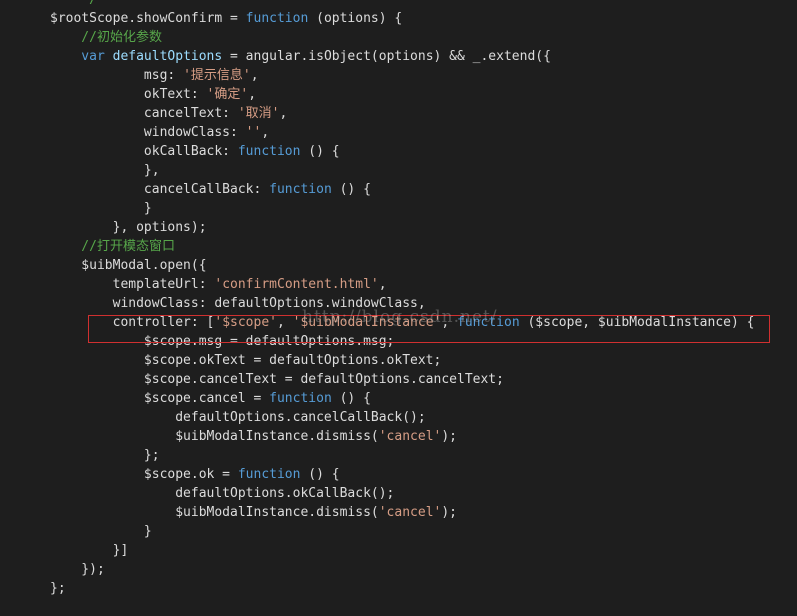 The width and height of the screenshot is (797, 616). Describe the element at coordinates (73, 3) in the screenshot. I see `code-token: * */` at that location.